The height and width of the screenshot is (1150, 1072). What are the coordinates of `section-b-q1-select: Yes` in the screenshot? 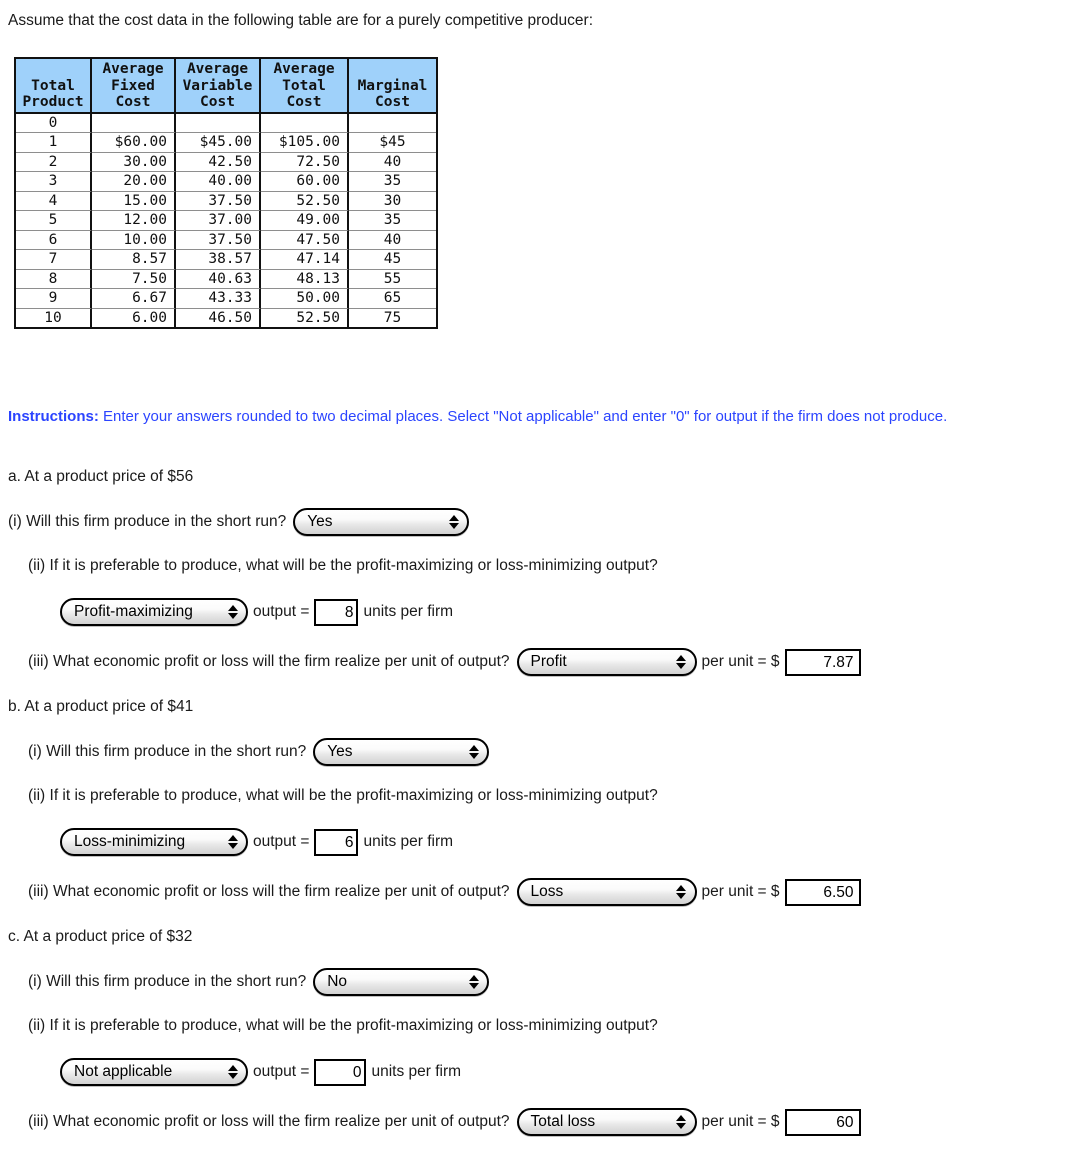 It's located at (401, 752).